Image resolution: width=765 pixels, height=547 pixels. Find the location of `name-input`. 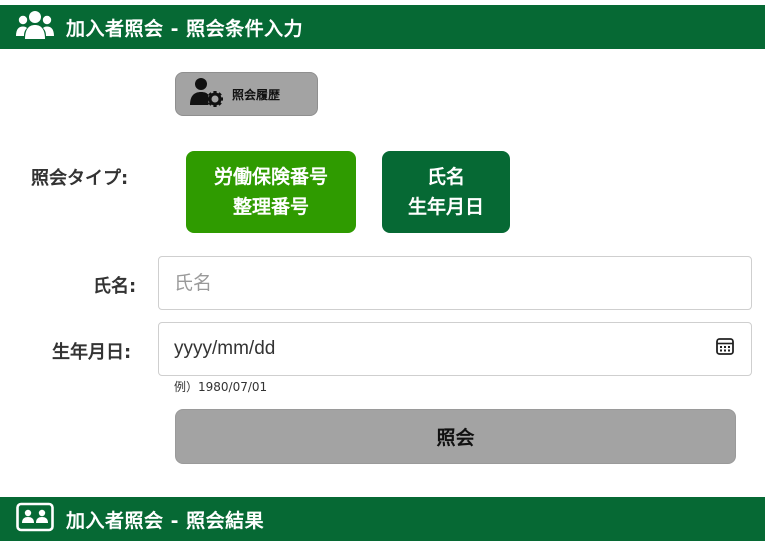

name-input is located at coordinates (454, 283).